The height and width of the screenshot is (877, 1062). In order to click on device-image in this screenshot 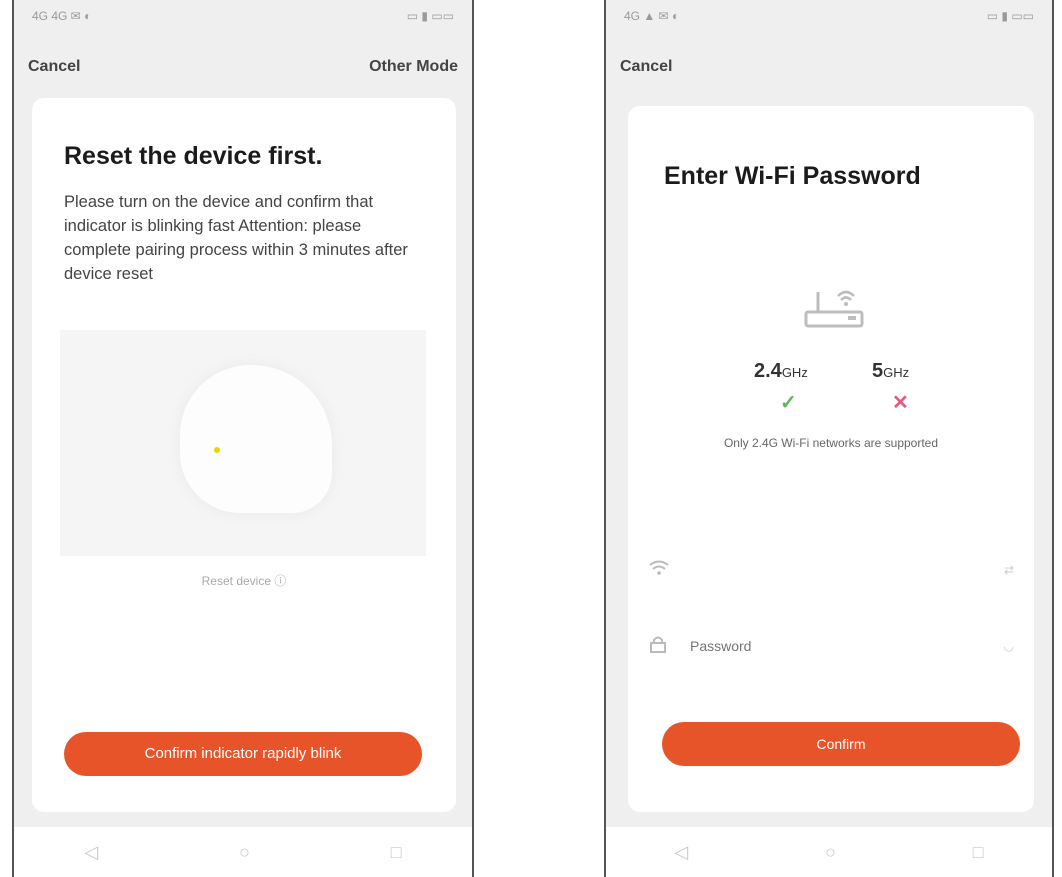, I will do `click(256, 439)`.